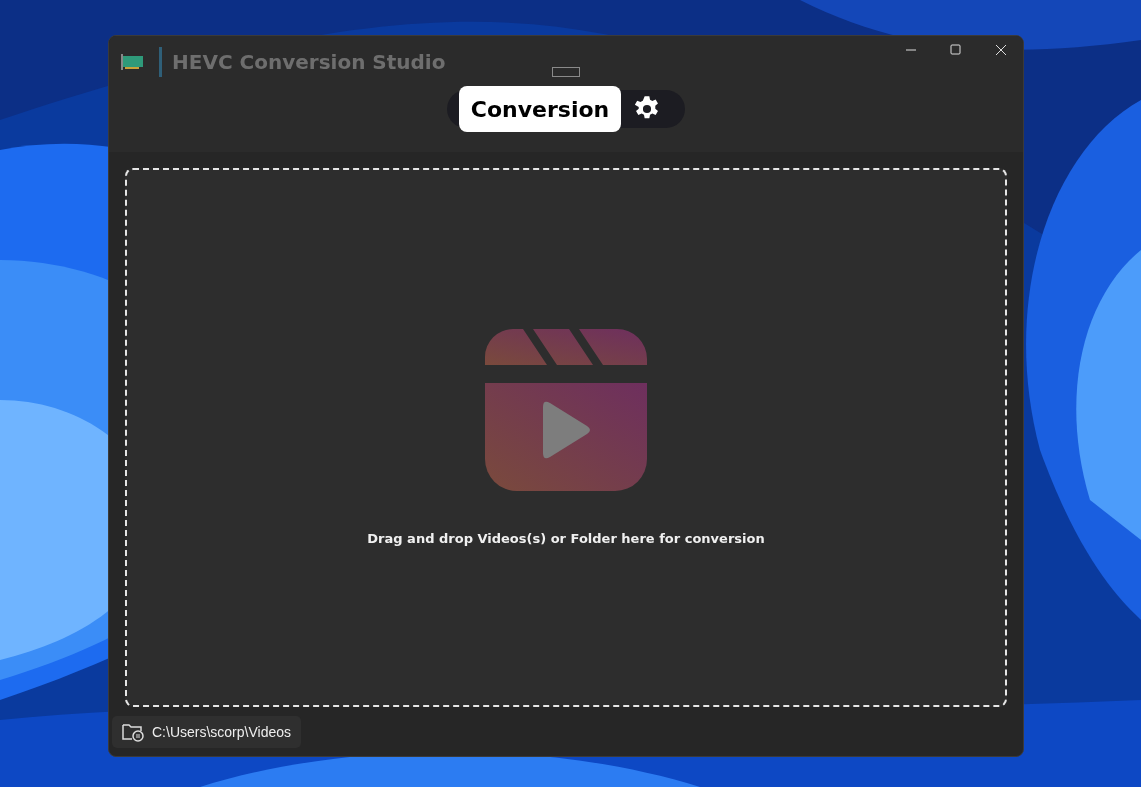  What do you see at coordinates (566, 72) in the screenshot?
I see `drag-handle-icon` at bounding box center [566, 72].